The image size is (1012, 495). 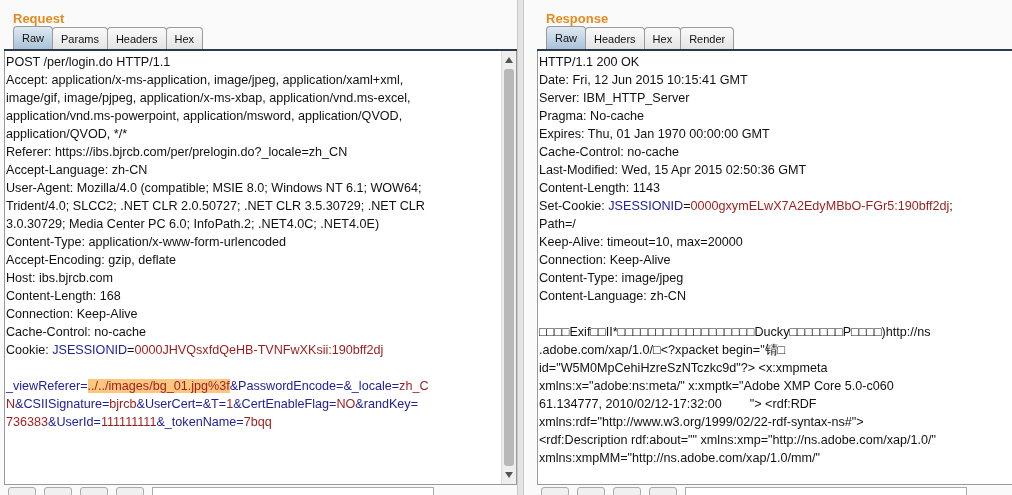 I want to click on code-line: Set-Cookie: JSESSIONID=0000gxymELwX7A2EdyMBbO-FGr5:190bff2dj;, so click(x=746, y=206).